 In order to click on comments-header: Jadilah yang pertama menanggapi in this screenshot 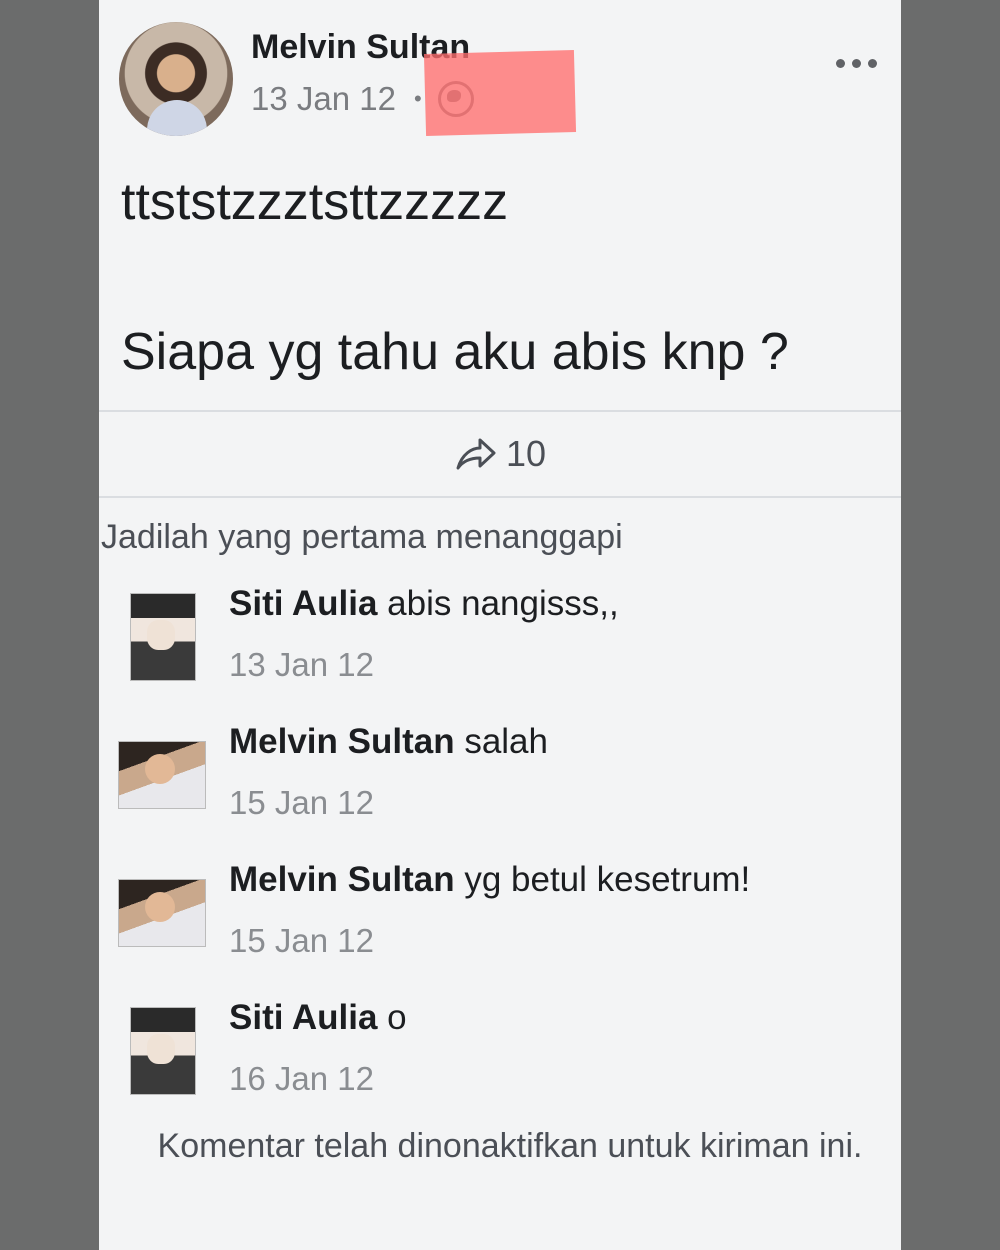, I will do `click(362, 537)`.